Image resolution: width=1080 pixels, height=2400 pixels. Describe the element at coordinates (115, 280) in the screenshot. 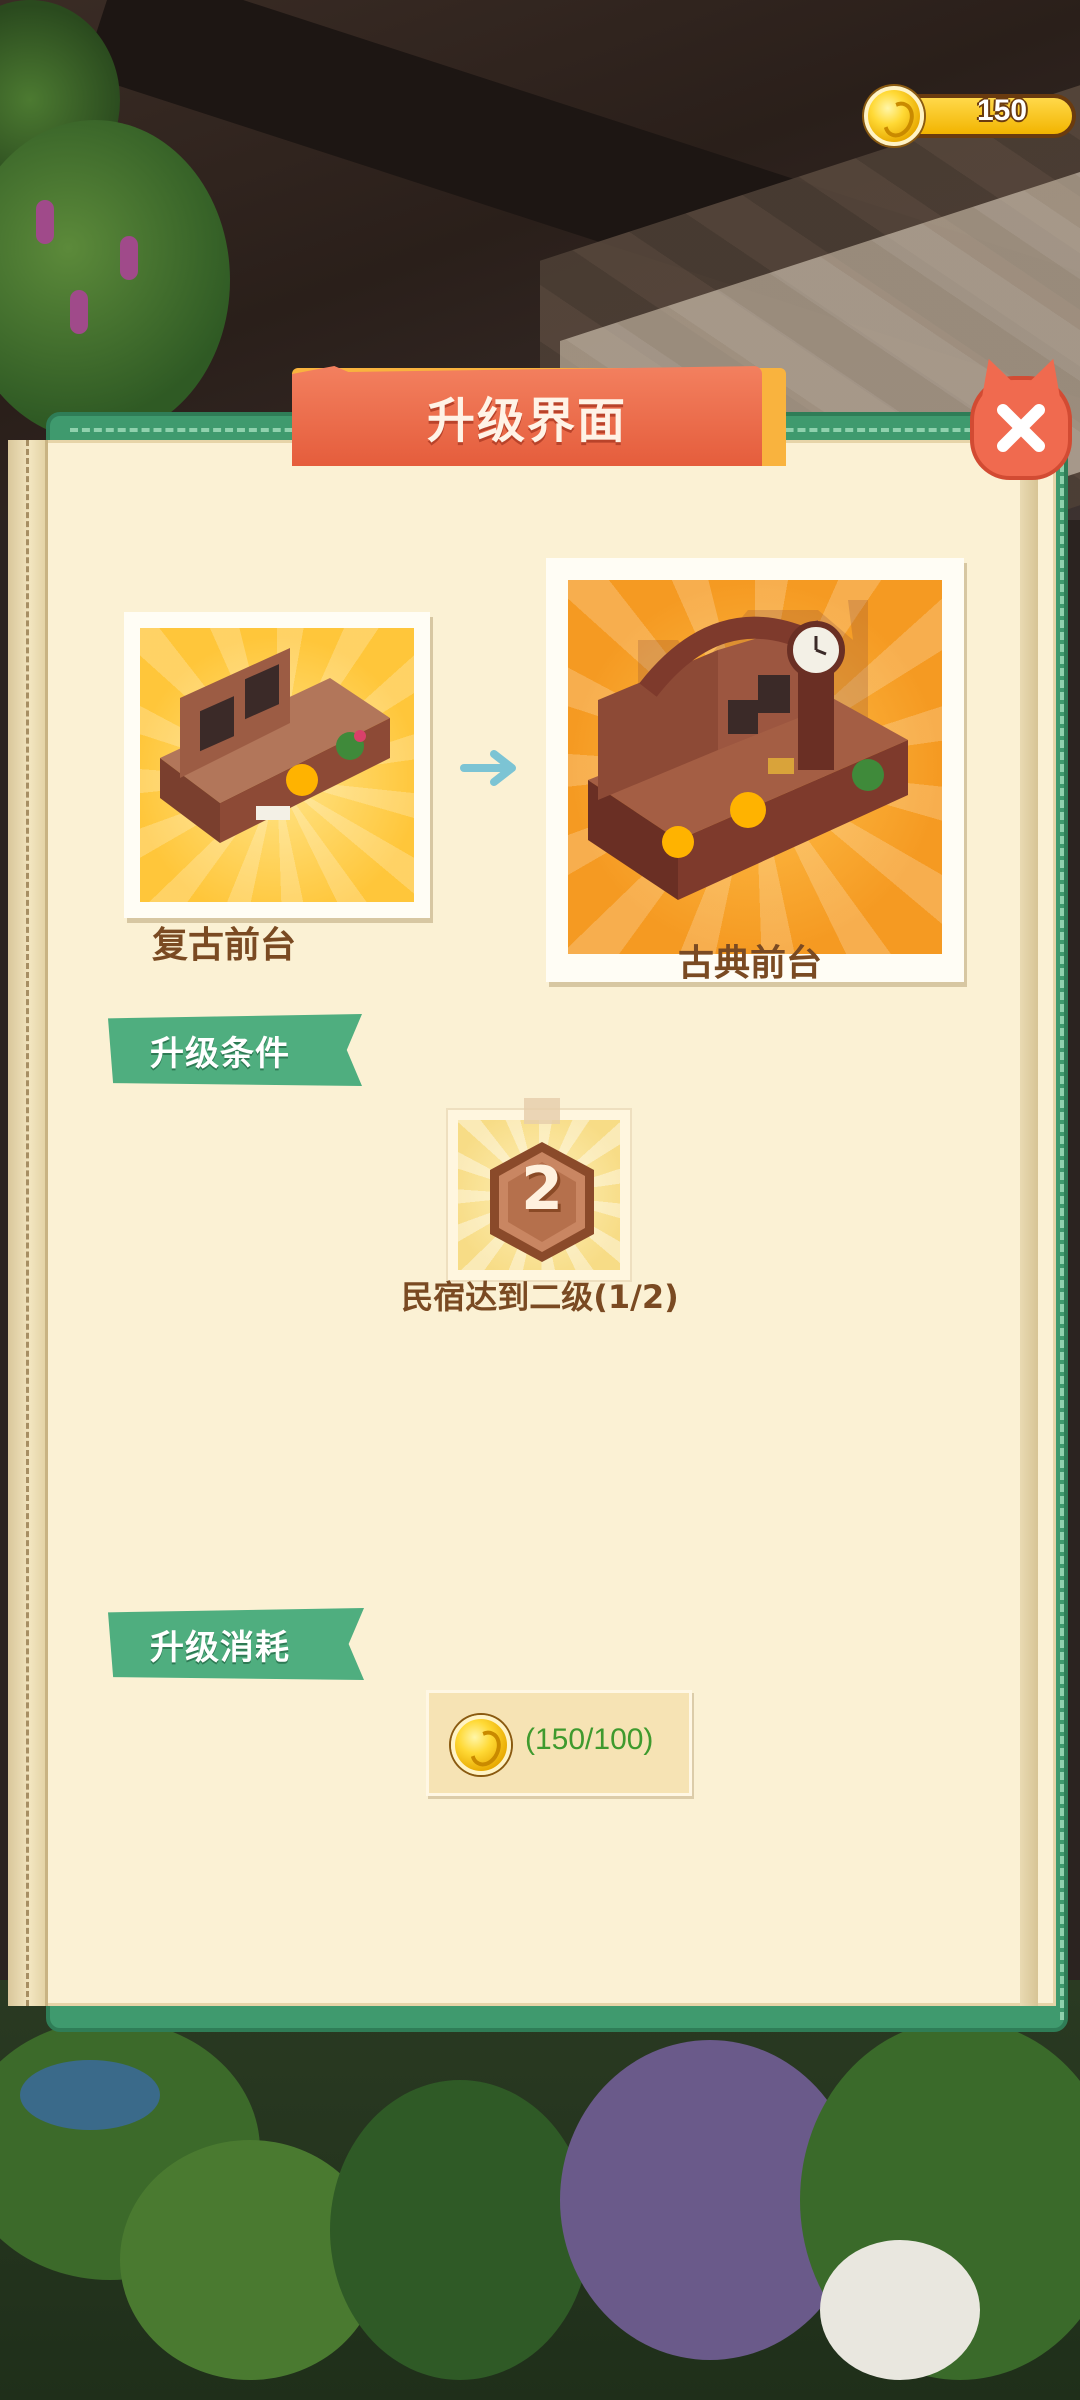

I see `bush` at that location.